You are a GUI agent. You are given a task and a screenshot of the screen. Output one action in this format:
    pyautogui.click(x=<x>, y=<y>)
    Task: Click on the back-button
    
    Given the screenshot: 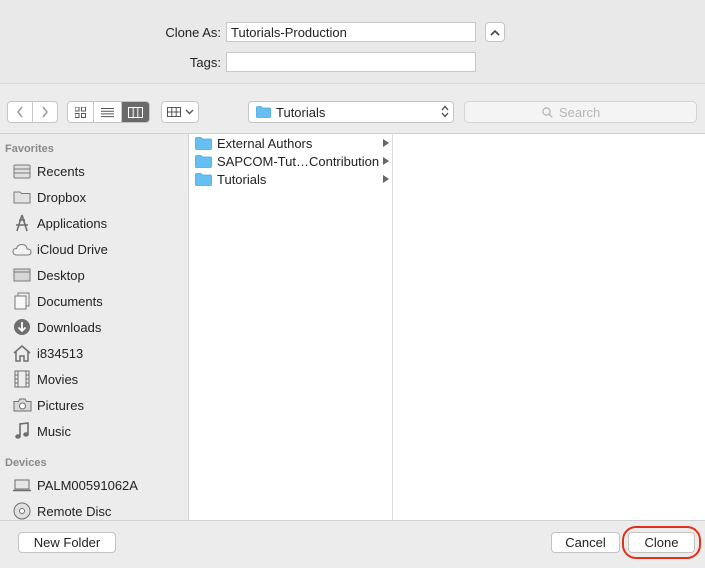 What is the action you would take?
    pyautogui.click(x=20, y=112)
    